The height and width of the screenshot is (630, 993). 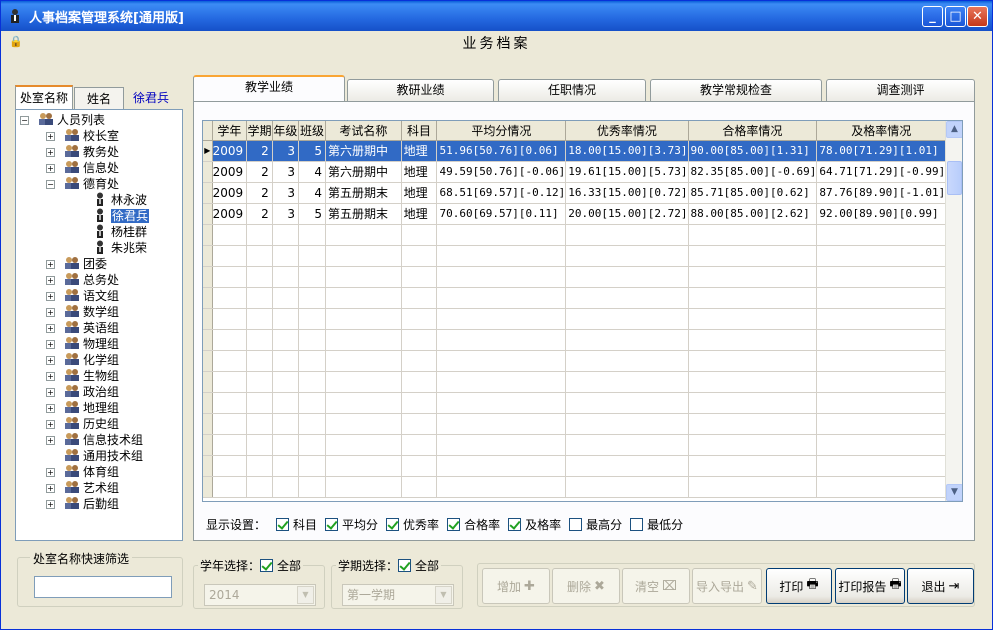 What do you see at coordinates (627, 131) in the screenshot?
I see `column-header: 优秀率情况` at bounding box center [627, 131].